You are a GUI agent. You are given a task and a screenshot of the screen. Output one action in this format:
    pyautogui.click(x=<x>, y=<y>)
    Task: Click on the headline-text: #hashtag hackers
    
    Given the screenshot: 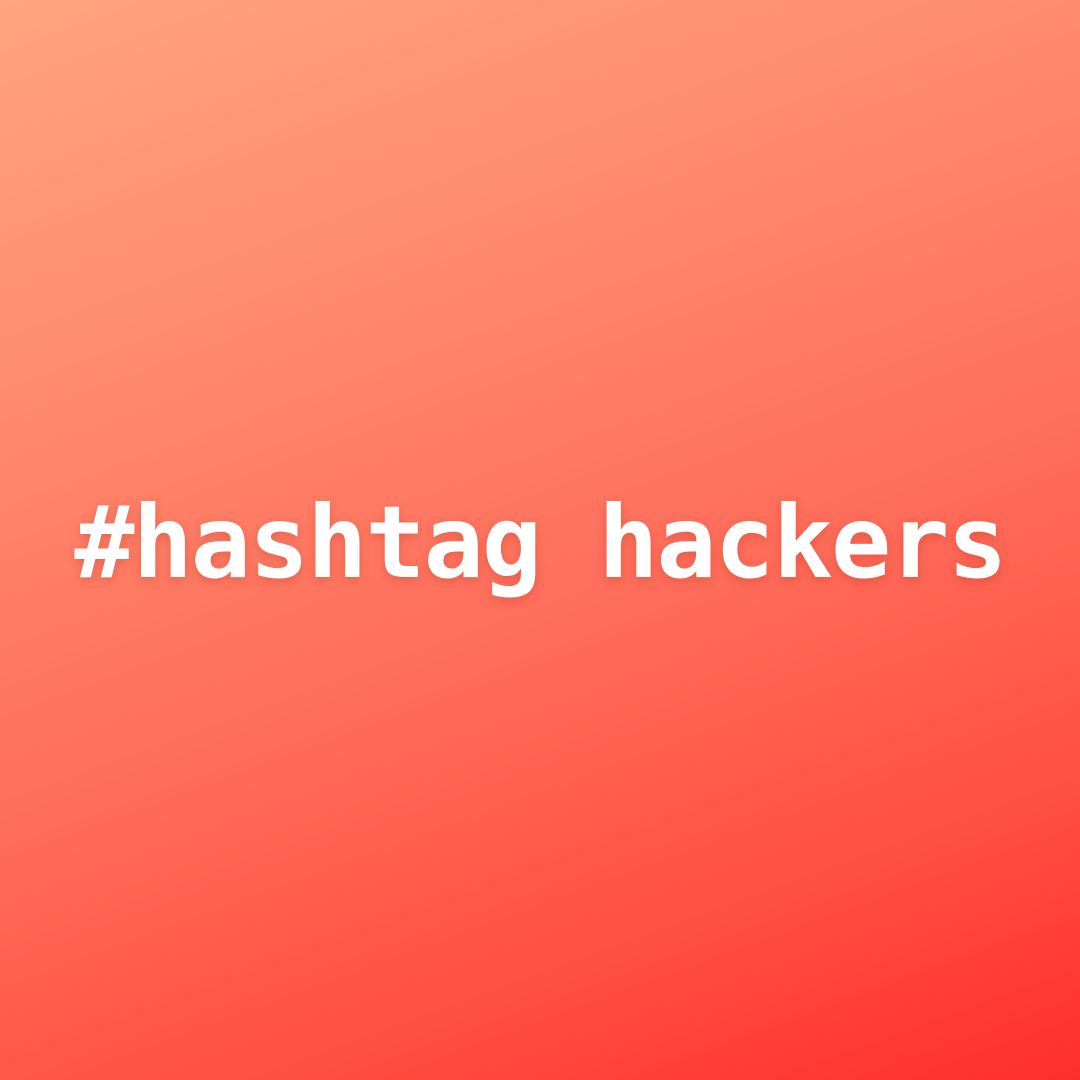 What is the action you would take?
    pyautogui.click(x=540, y=542)
    